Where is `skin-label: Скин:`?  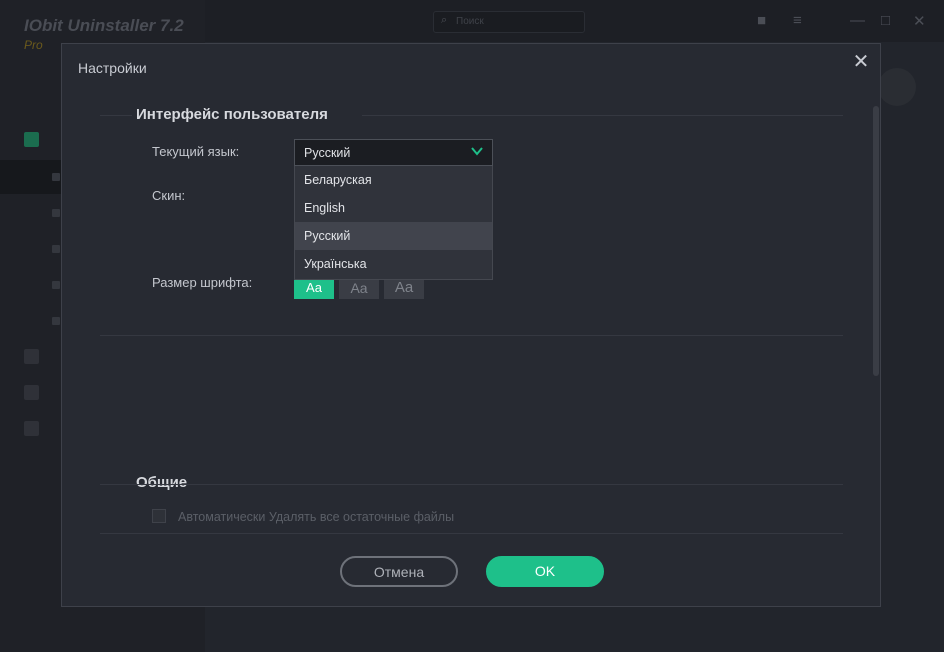
skin-label: Скин: is located at coordinates (169, 195).